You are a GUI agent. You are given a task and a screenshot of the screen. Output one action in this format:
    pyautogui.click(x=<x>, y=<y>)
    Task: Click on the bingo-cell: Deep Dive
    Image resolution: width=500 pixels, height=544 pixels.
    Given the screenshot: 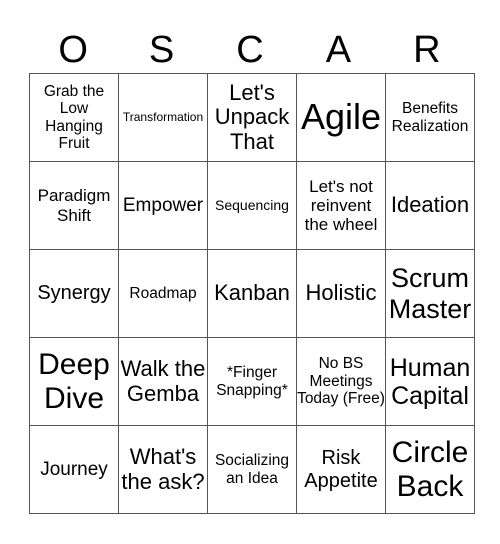 What is the action you would take?
    pyautogui.click(x=74, y=381)
    